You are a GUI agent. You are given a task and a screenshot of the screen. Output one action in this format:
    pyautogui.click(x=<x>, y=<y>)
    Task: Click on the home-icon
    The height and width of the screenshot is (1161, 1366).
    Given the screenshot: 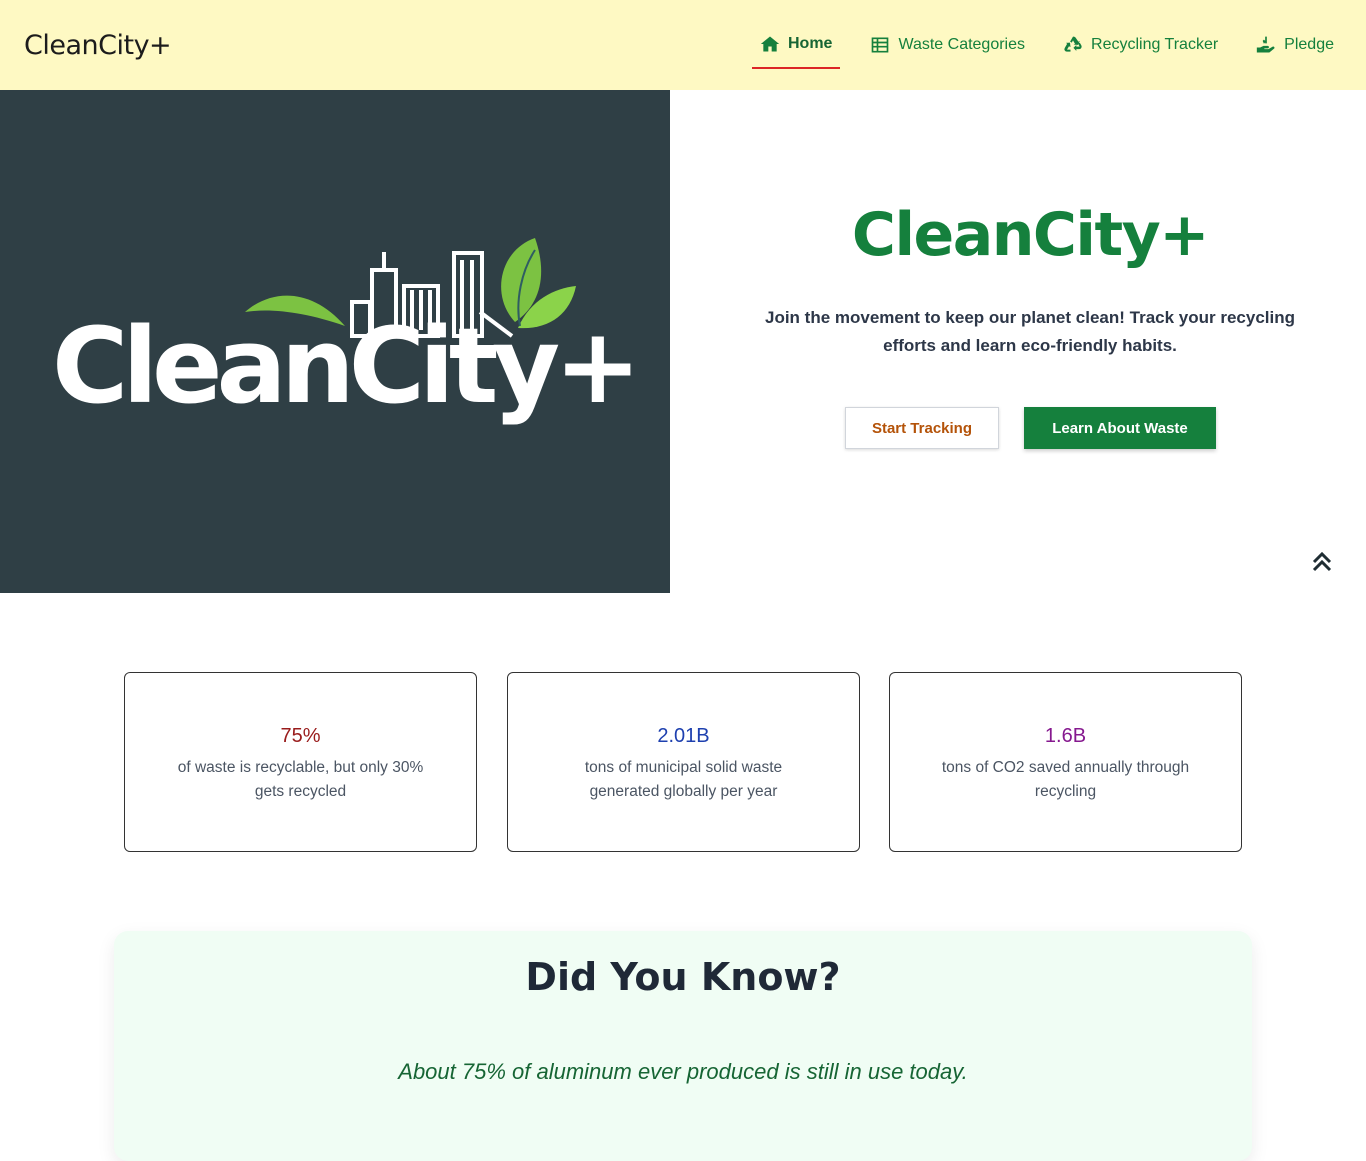 What is the action you would take?
    pyautogui.click(x=770, y=44)
    